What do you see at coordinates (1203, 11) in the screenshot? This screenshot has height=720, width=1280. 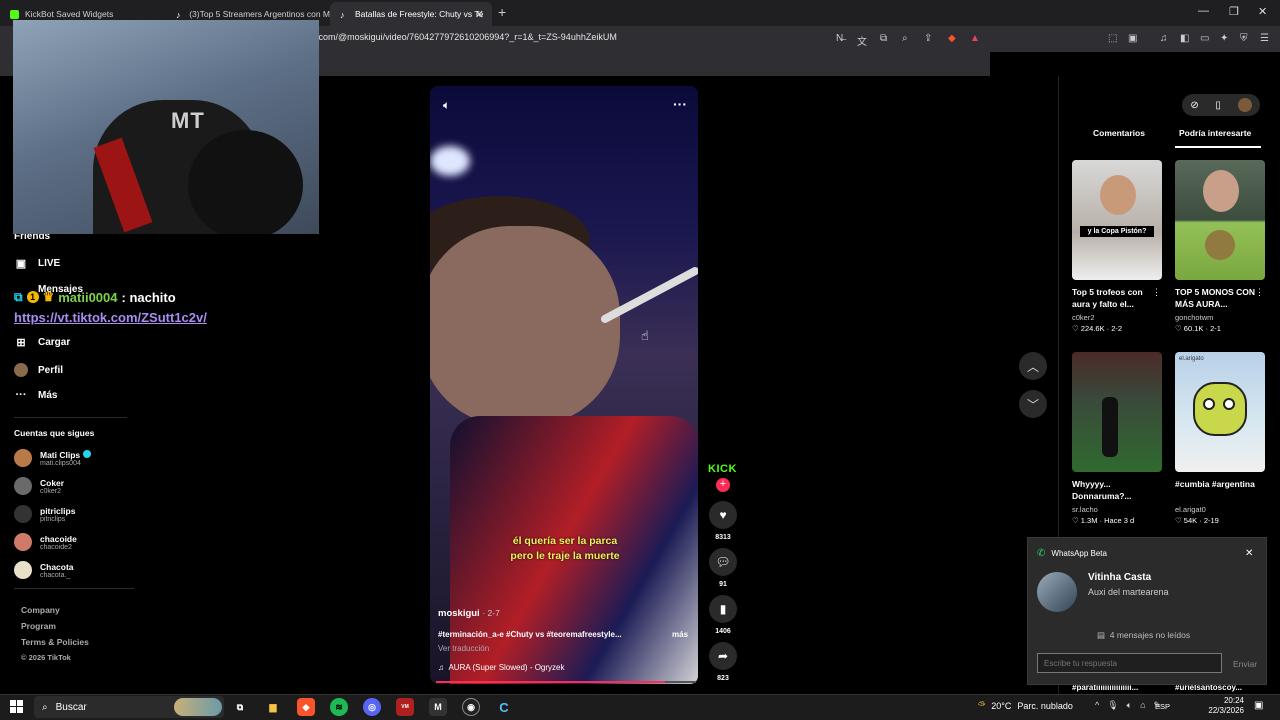 I see `minimize-button: —` at bounding box center [1203, 11].